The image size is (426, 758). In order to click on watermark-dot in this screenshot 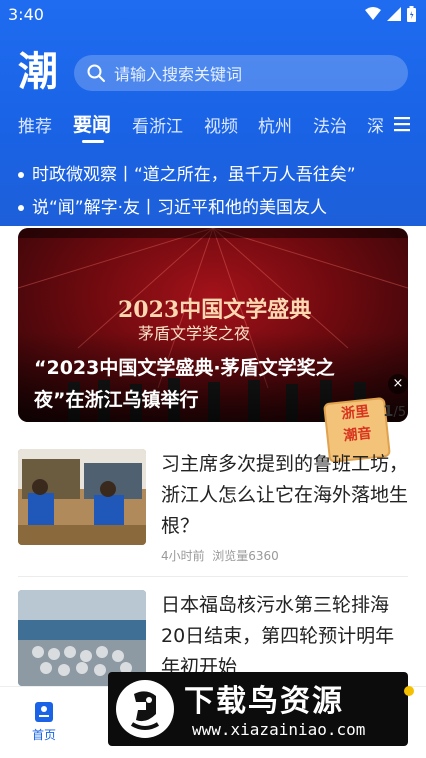, I will do `click(409, 691)`.